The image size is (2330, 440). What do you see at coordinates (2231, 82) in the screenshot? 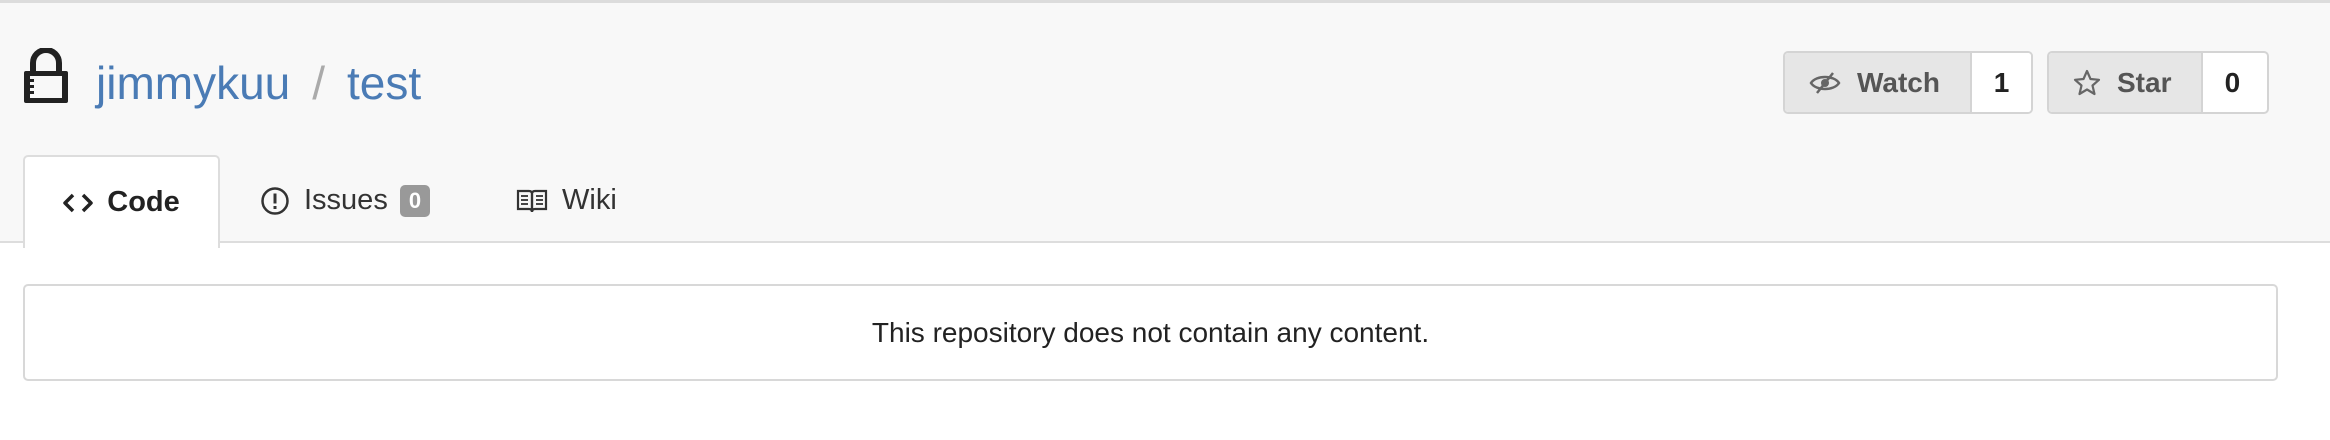
I see `star-count: 0` at bounding box center [2231, 82].